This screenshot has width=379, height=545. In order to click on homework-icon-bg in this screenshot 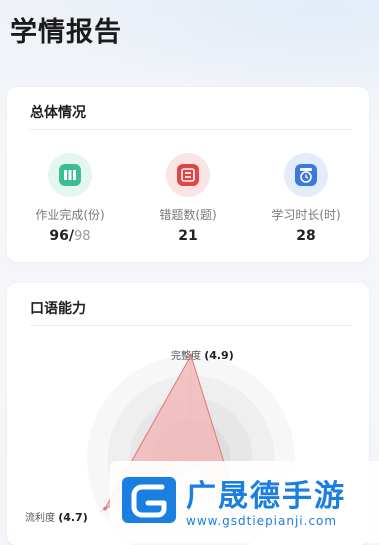, I will do `click(70, 175)`.